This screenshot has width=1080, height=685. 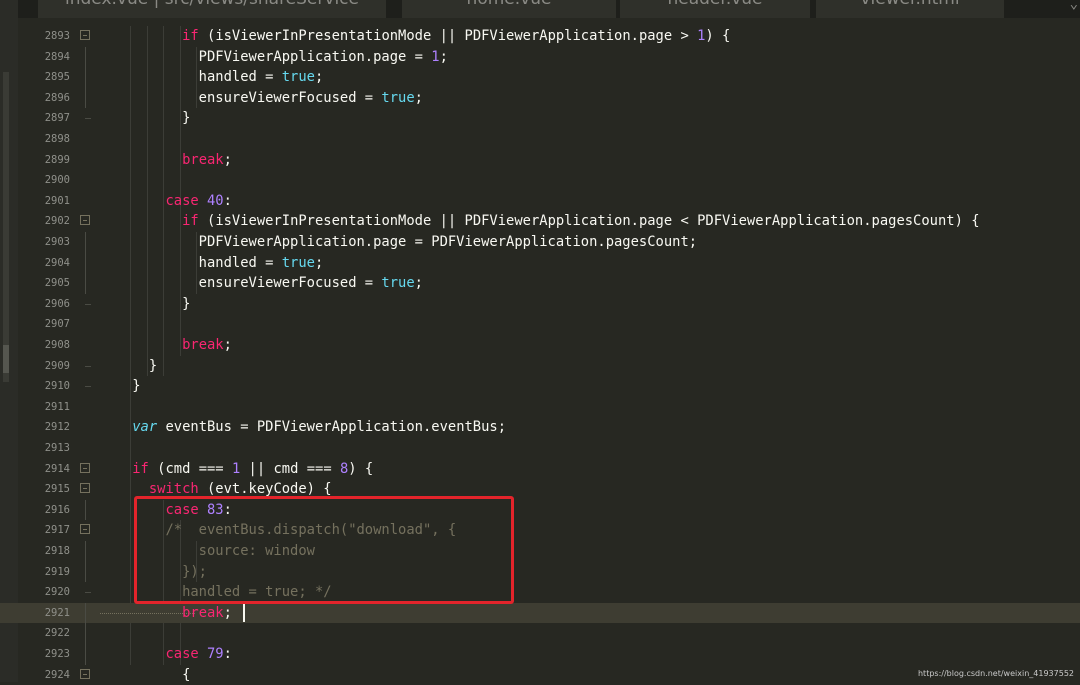 What do you see at coordinates (57, 592) in the screenshot?
I see `line-number: 2920` at bounding box center [57, 592].